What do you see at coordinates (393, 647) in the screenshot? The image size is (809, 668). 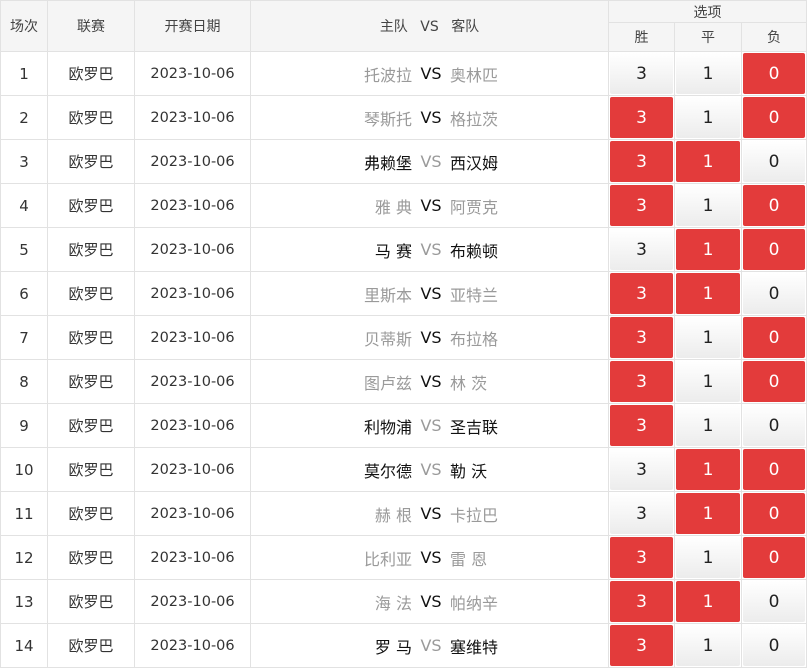 I see `home-team: 罗 马` at bounding box center [393, 647].